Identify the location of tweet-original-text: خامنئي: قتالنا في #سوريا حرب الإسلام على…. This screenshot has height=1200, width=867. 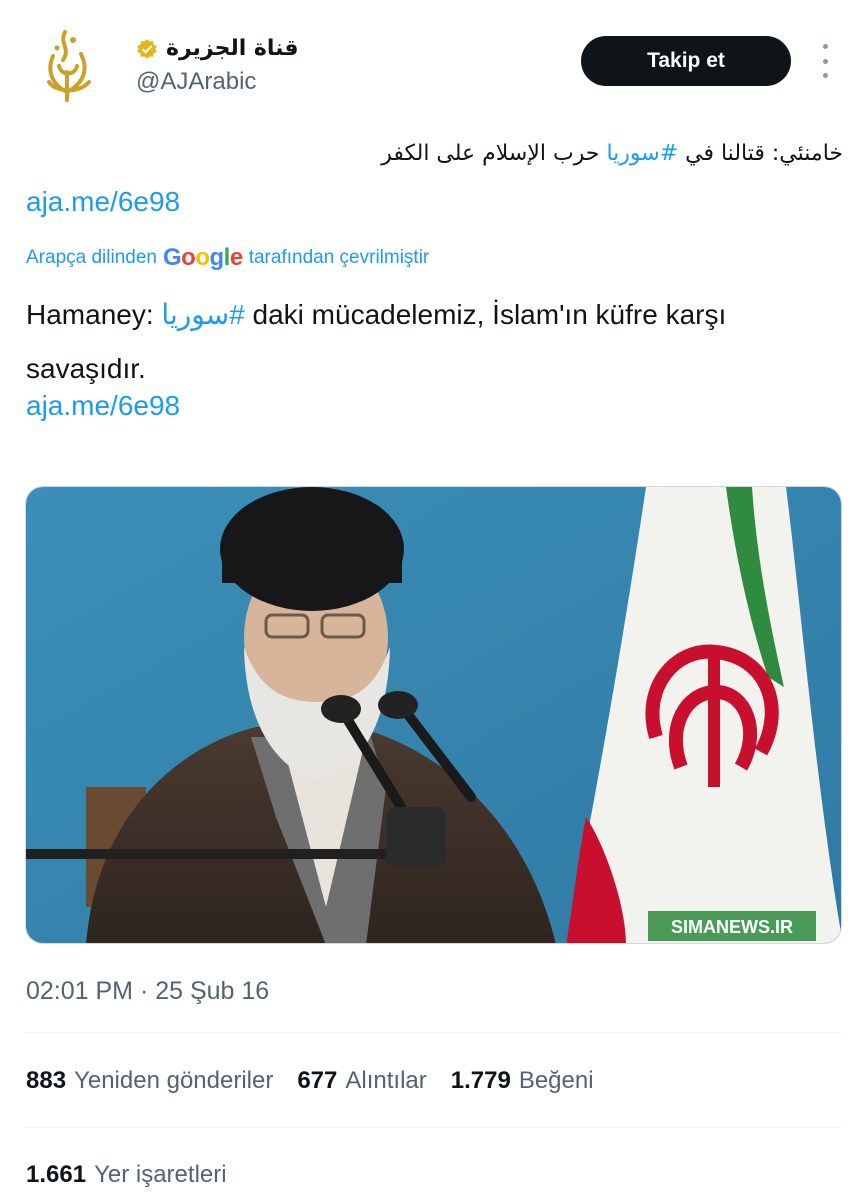
(433, 154).